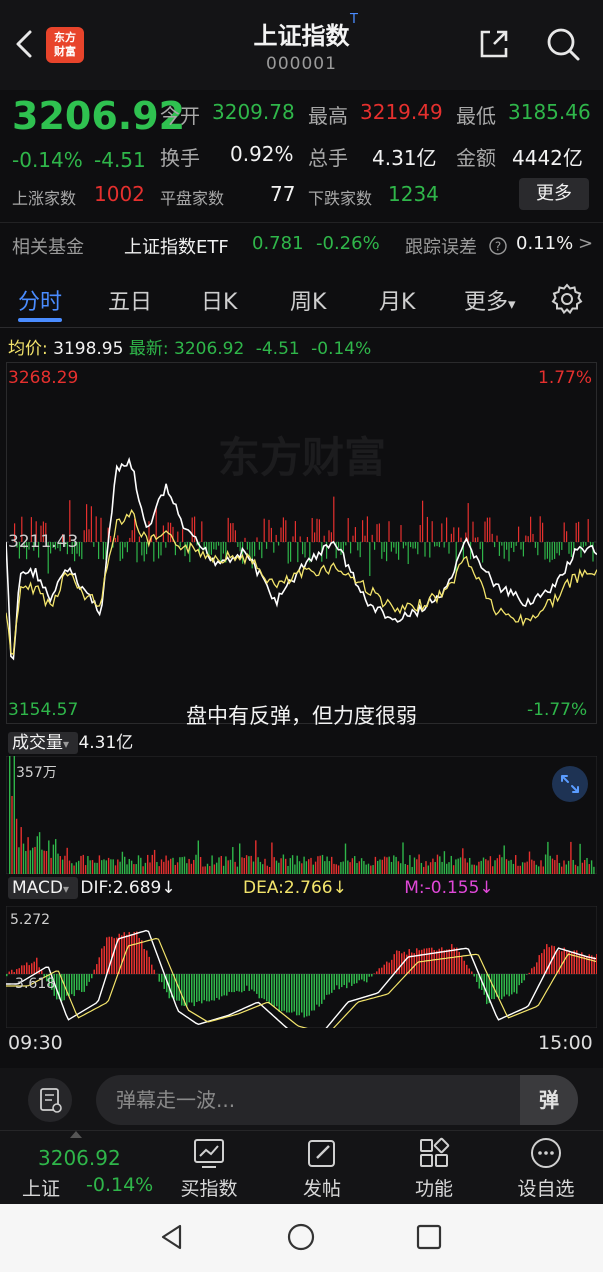 Image resolution: width=603 pixels, height=1272 pixels. What do you see at coordinates (209, 1168) in the screenshot?
I see `nav-buy-index: 买指数` at bounding box center [209, 1168].